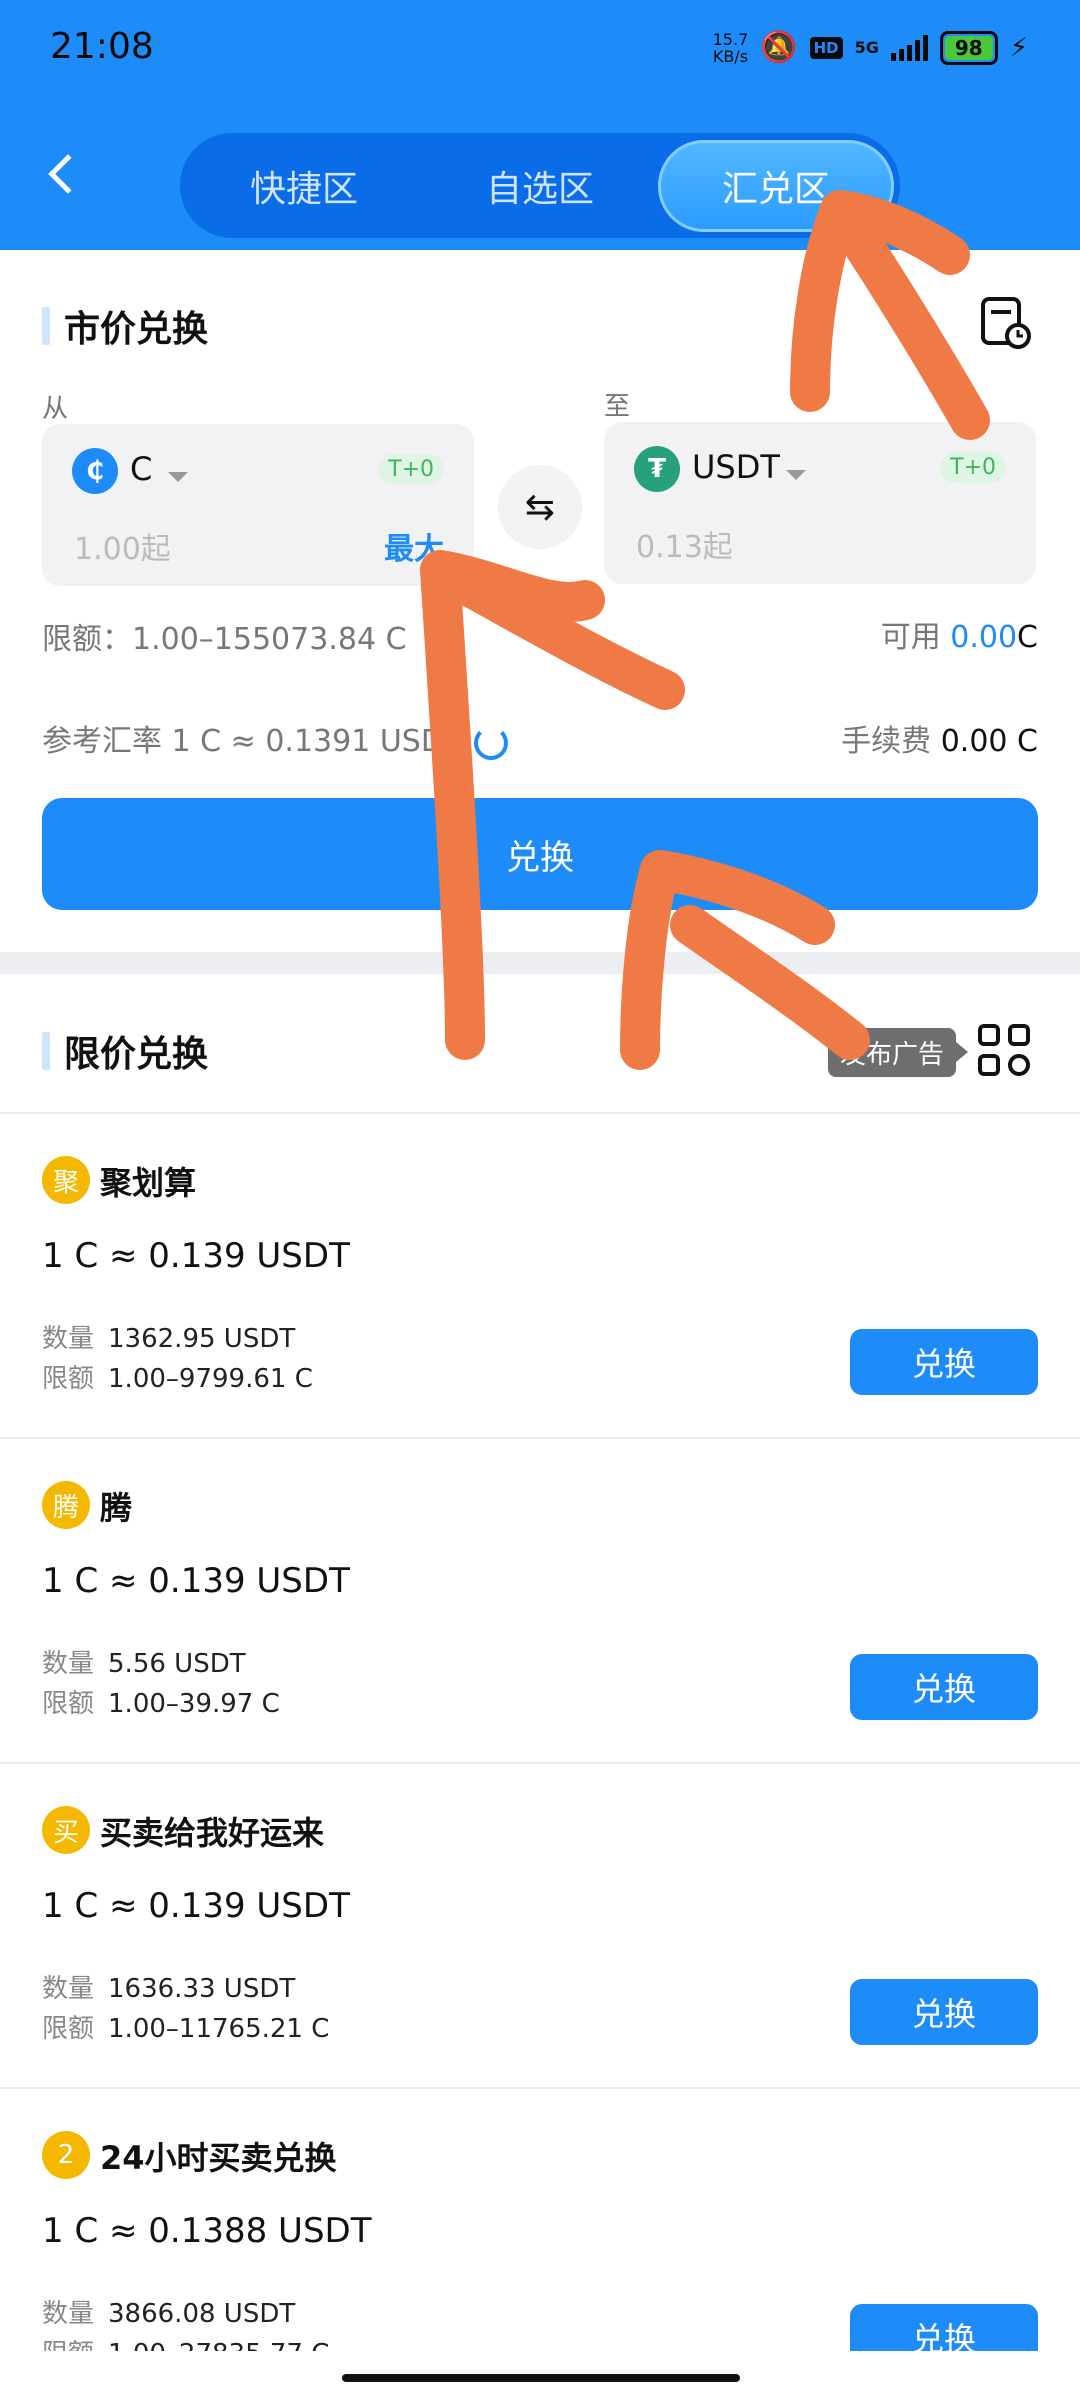 This screenshot has height=2400, width=1080. I want to click on to-amount-input: 0.13起, so click(684, 544).